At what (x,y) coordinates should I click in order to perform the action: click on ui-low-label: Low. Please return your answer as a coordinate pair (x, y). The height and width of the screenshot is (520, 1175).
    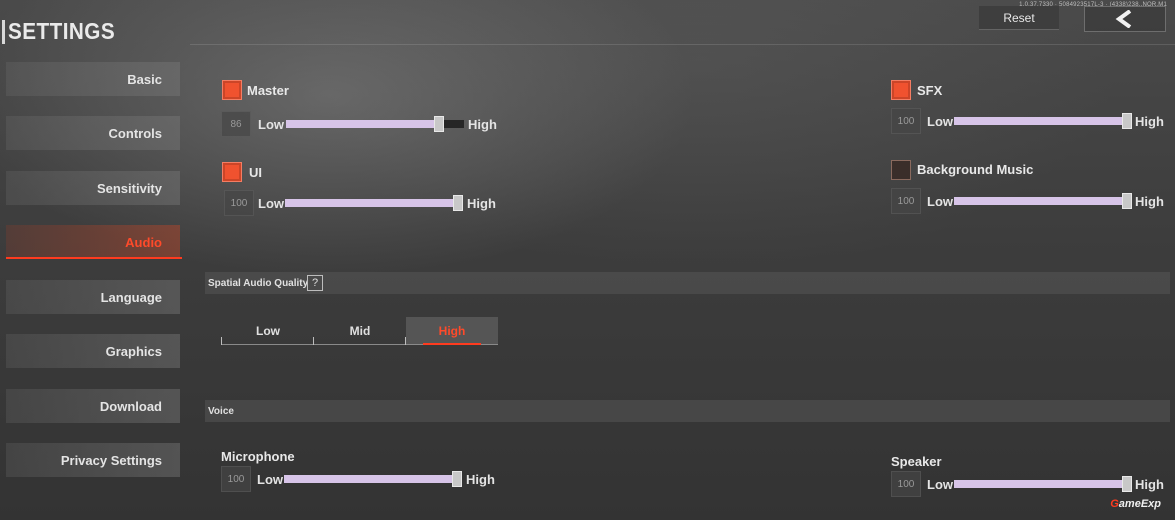
    Looking at the image, I should click on (271, 203).